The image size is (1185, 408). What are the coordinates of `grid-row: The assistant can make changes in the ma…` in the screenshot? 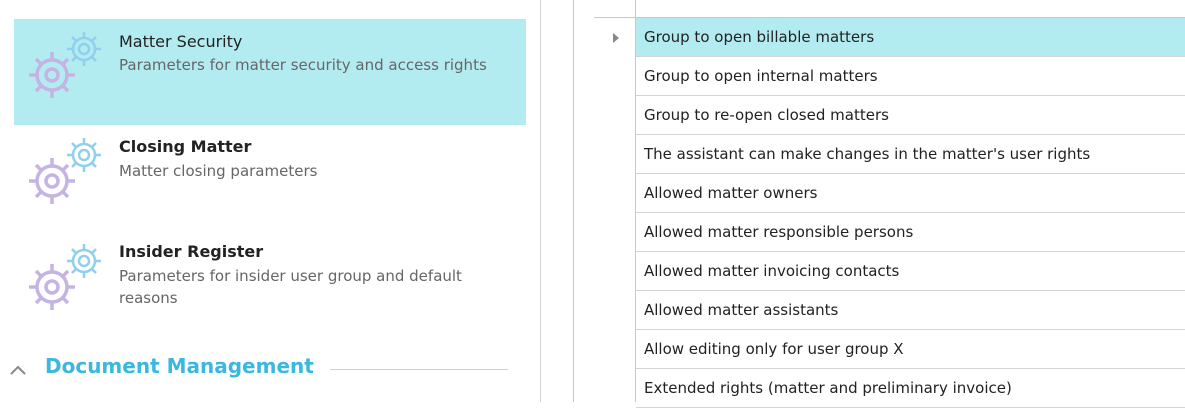 It's located at (910, 154).